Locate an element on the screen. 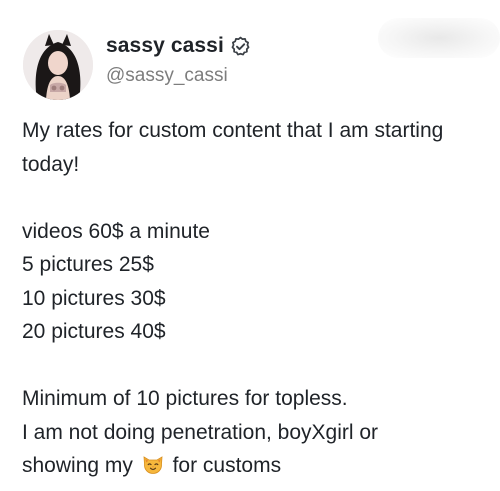 The image size is (500, 491). name-row: sassy cassi is located at coordinates (178, 46).